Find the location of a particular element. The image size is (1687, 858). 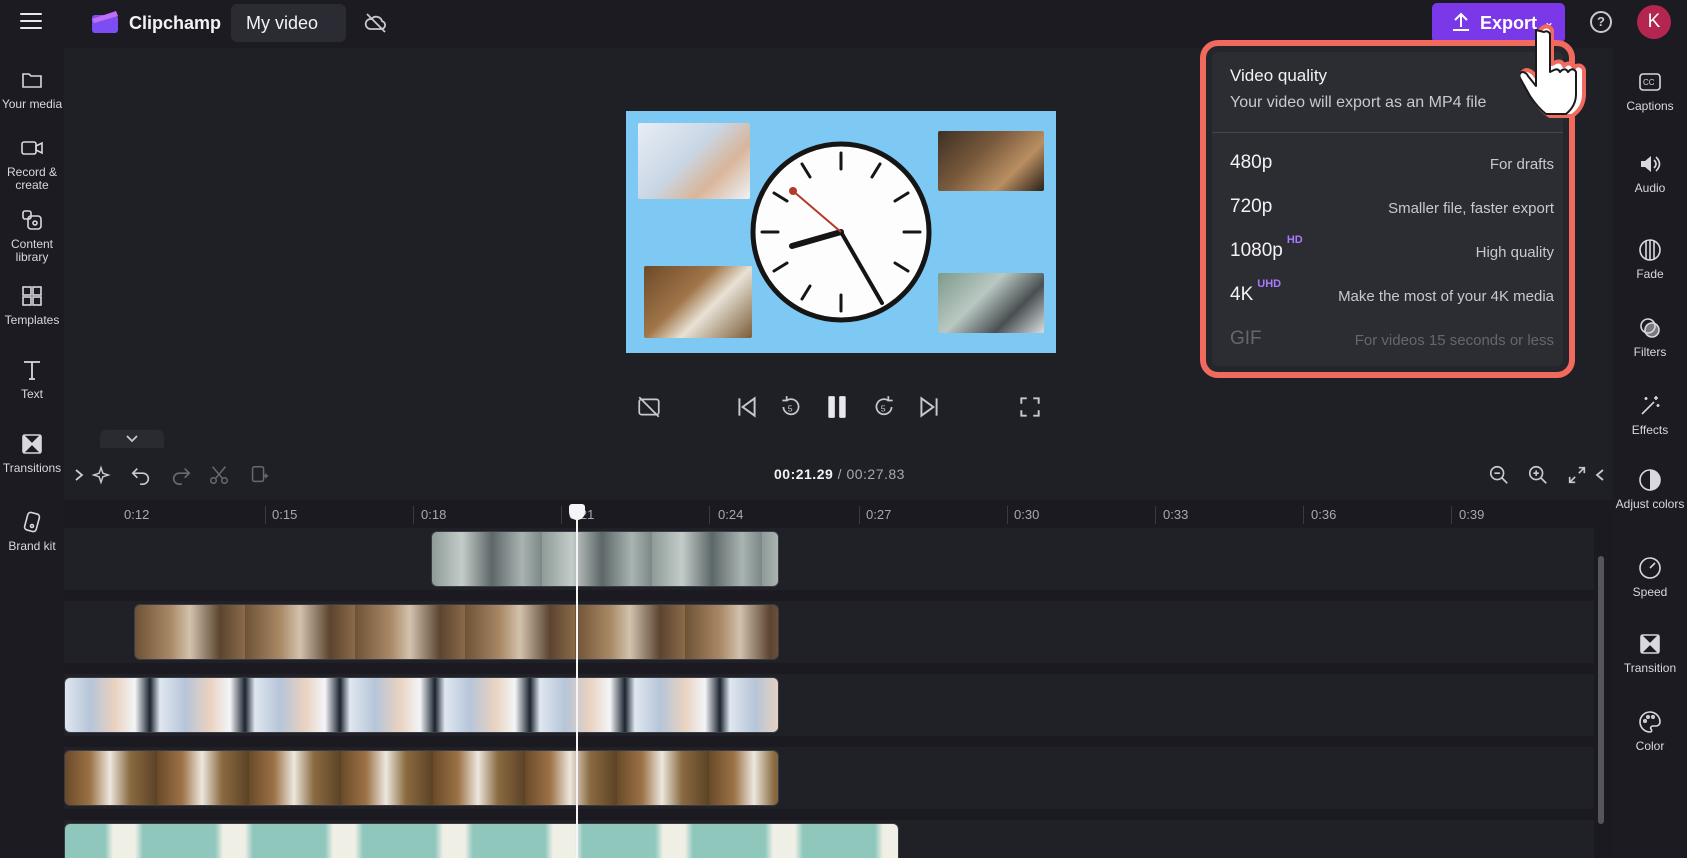

quality-option-gif: GIF For videos 15 seconds or less is located at coordinates (1392, 348).